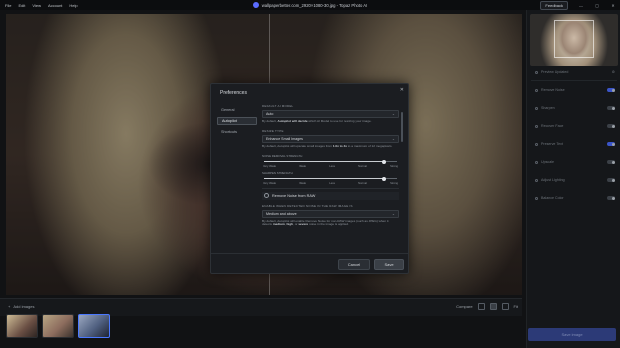 The width and height of the screenshot is (620, 348). Describe the element at coordinates (354, 264) in the screenshot. I see `cancel-button: Cancel` at that location.